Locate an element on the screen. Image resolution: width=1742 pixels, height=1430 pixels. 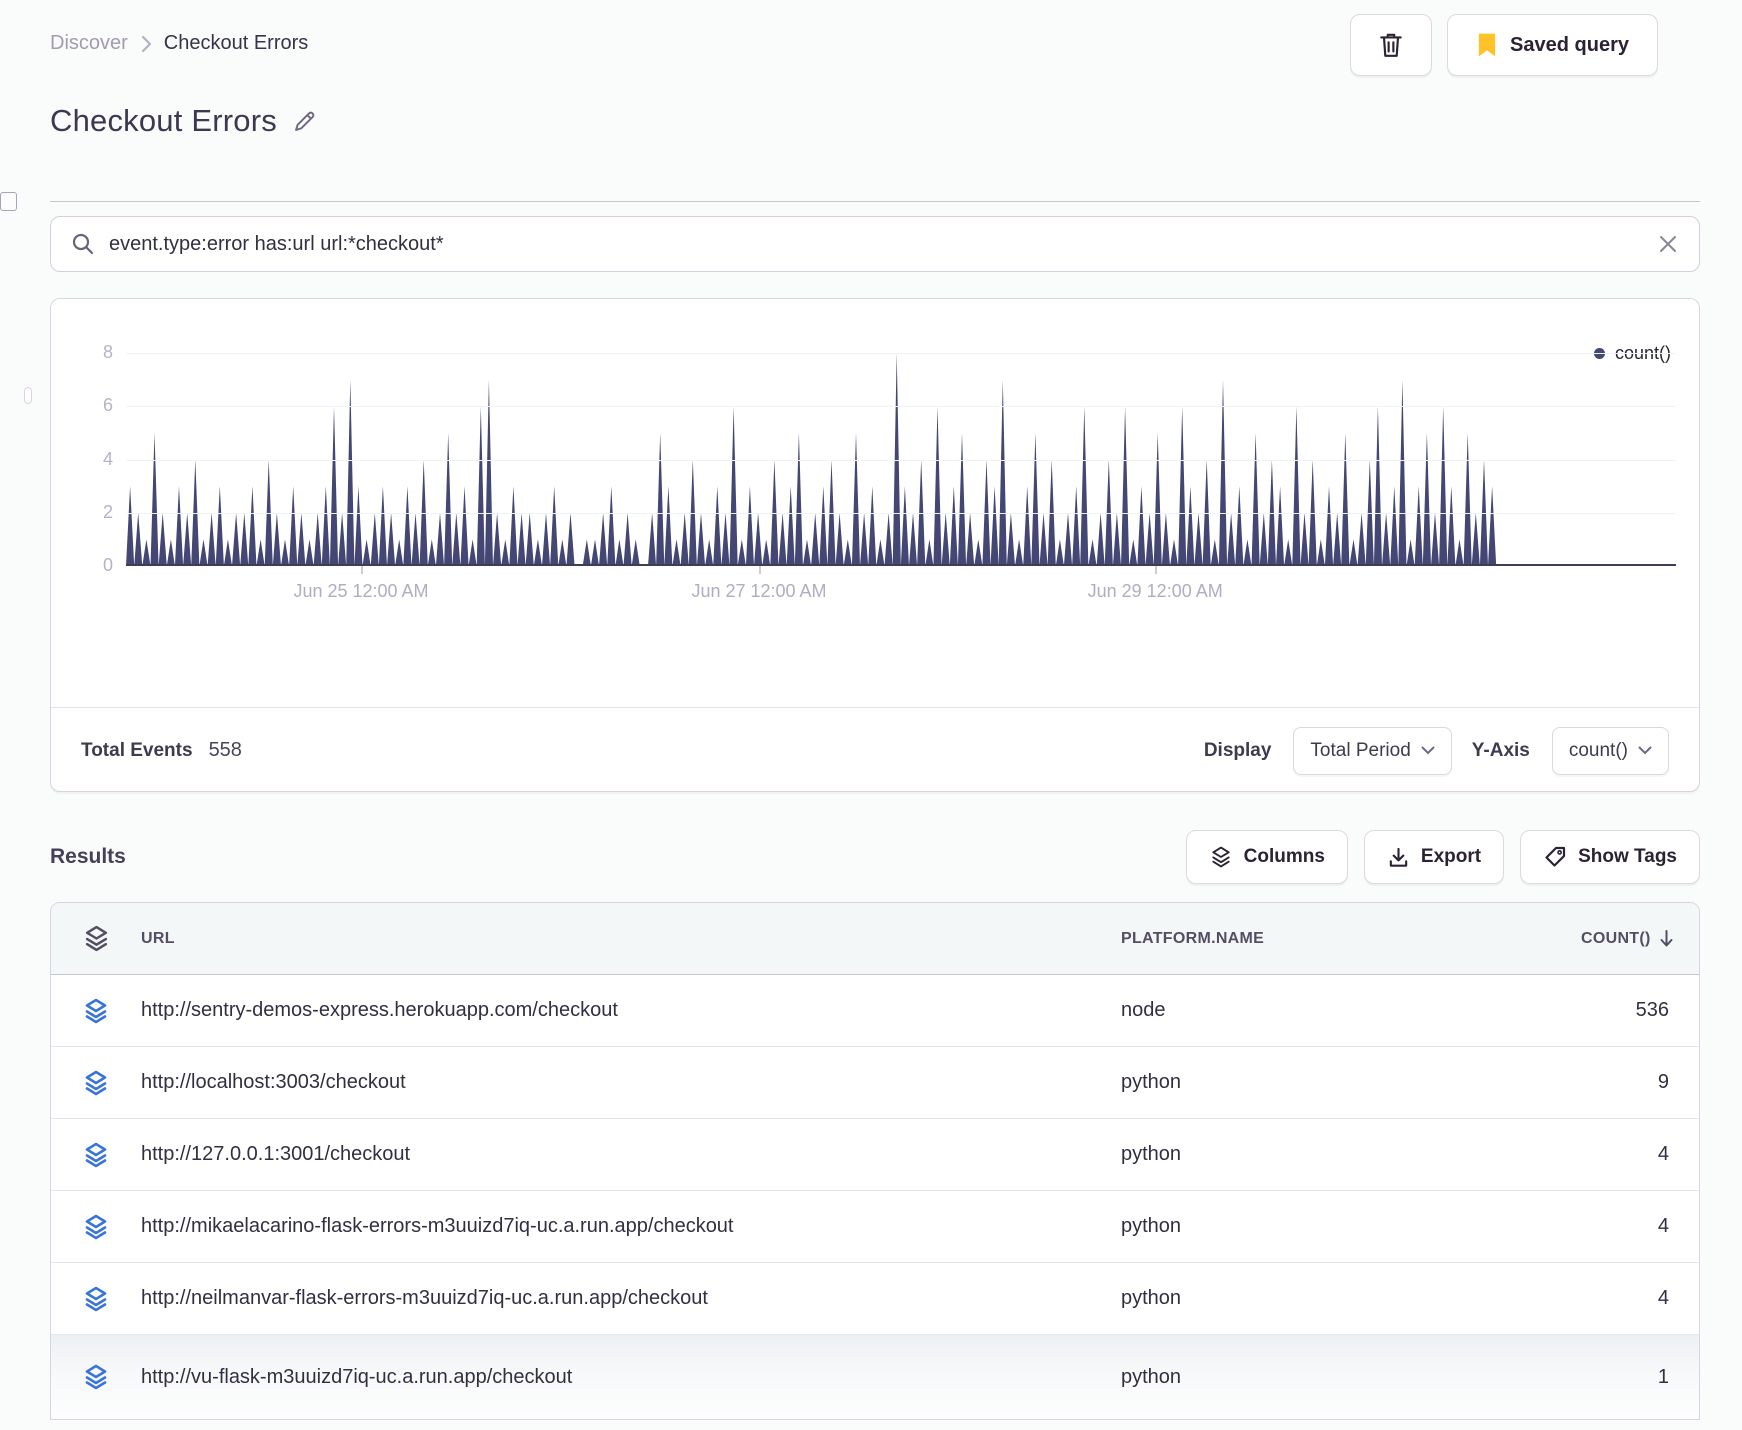
trash-icon is located at coordinates (1391, 45).